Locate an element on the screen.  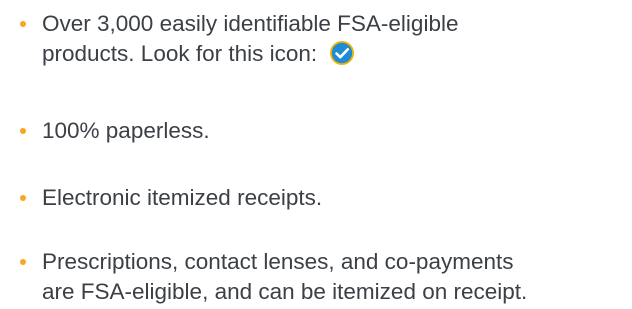
list-item-line: 100% paperless. is located at coordinates (126, 130).